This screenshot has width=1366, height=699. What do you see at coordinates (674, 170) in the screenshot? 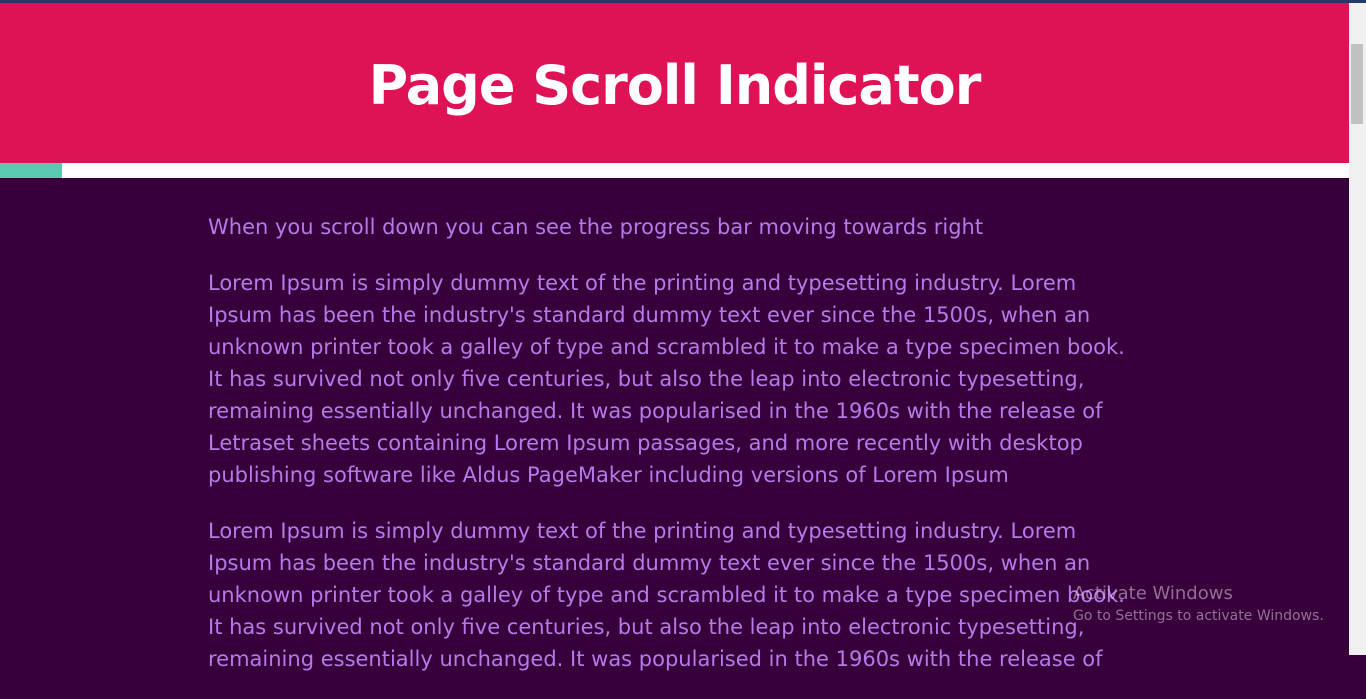
I see `scroll-progress-track` at bounding box center [674, 170].